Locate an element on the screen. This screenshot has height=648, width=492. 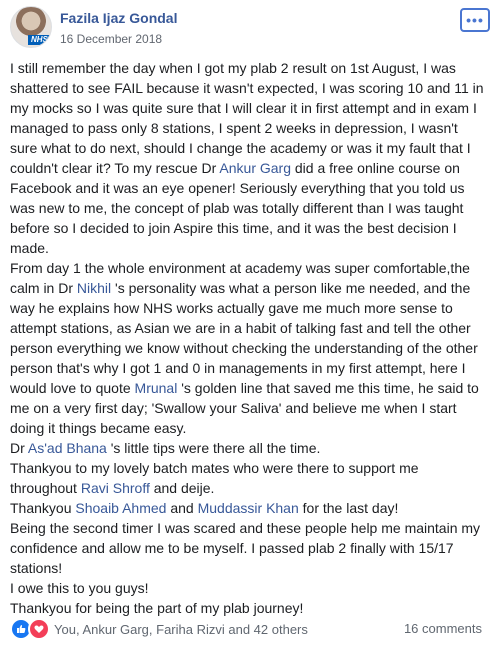
more-icon: ••• is located at coordinates (475, 20).